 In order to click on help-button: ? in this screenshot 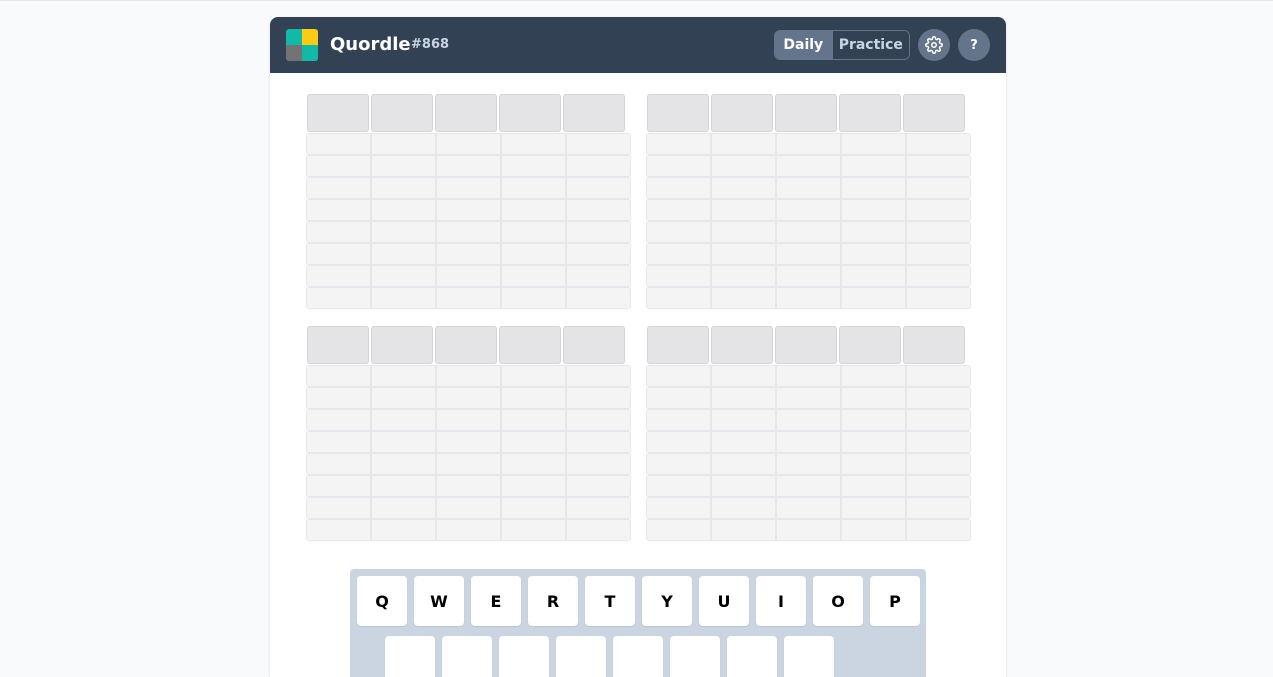, I will do `click(974, 45)`.